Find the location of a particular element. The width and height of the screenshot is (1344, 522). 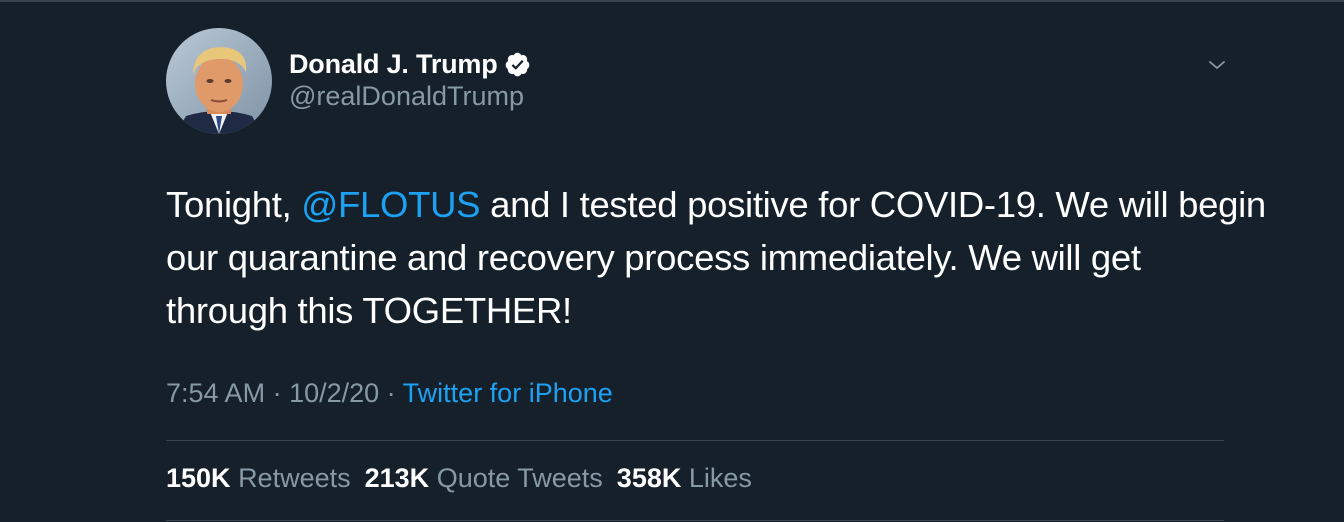

tweet-source-link: Twitter for iPhone is located at coordinates (508, 393).